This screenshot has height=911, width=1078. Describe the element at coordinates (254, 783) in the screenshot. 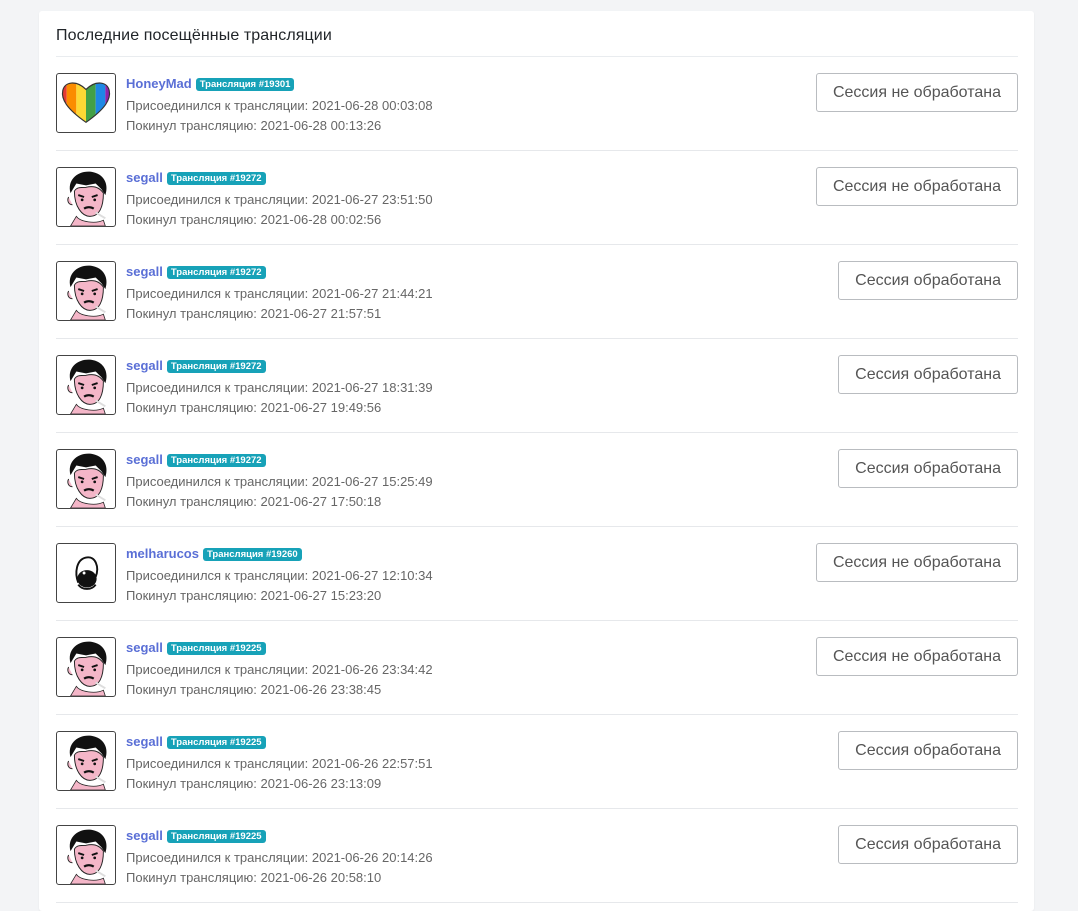

I see `left-time: Покинул трансляцию: 2021-06-26 23:13:09` at that location.